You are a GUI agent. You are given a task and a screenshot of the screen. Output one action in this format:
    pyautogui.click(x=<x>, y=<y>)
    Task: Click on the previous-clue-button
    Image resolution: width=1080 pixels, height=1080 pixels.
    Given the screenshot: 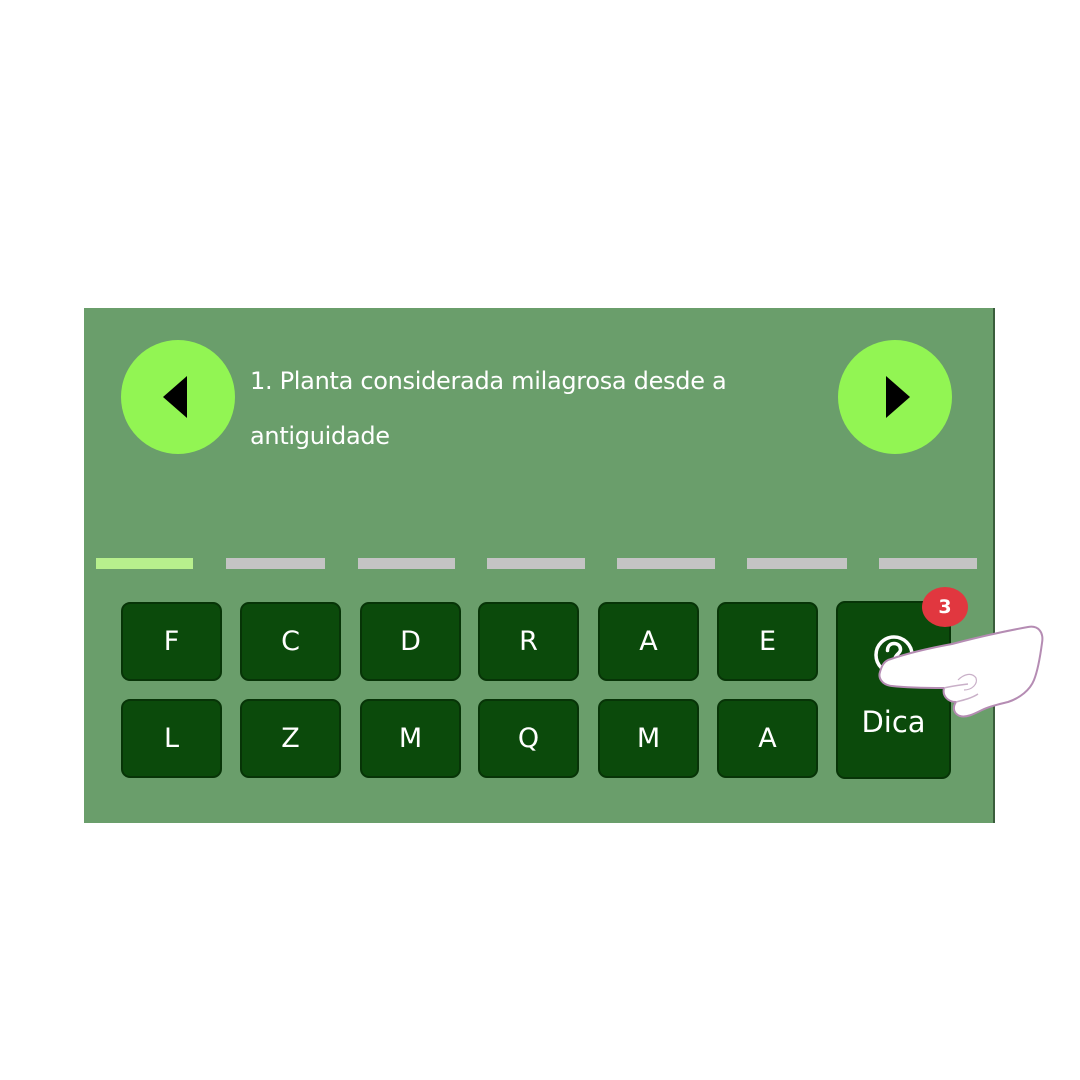 What is the action you would take?
    pyautogui.click(x=178, y=397)
    